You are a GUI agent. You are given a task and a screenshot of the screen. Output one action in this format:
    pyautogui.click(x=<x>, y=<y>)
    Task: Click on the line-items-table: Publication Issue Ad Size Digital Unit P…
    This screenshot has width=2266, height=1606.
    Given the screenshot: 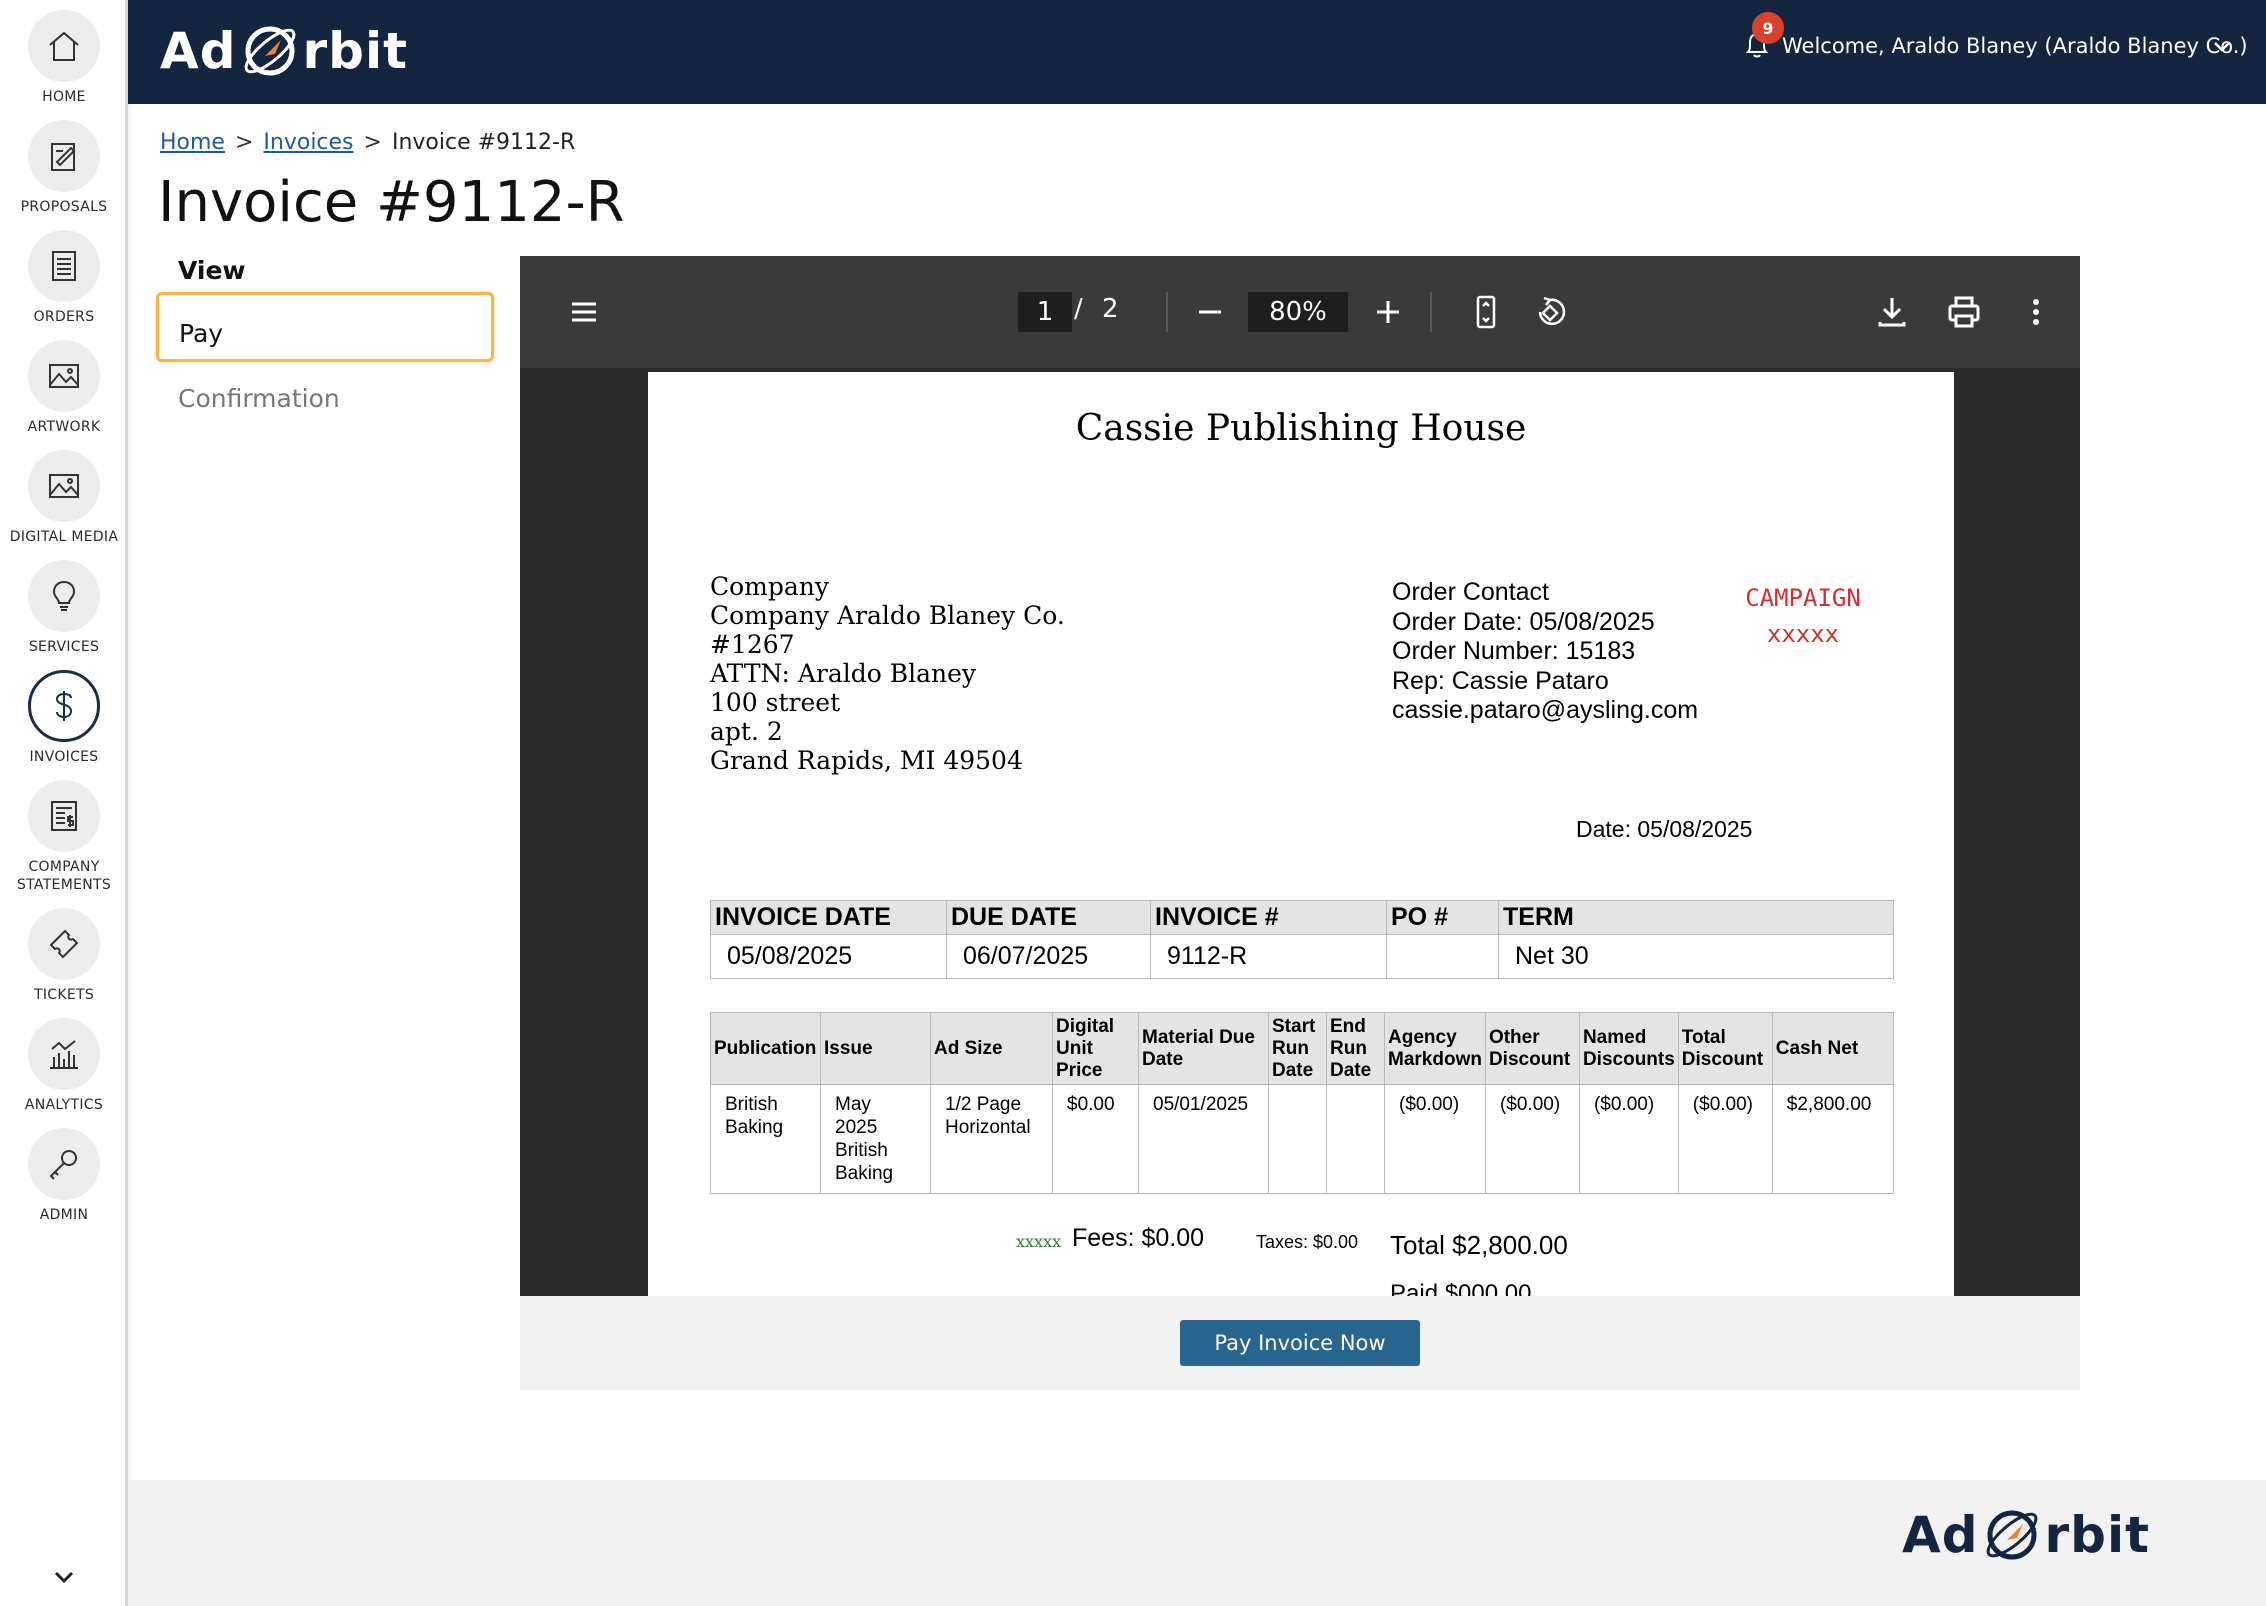 What is the action you would take?
    pyautogui.click(x=1302, y=1103)
    